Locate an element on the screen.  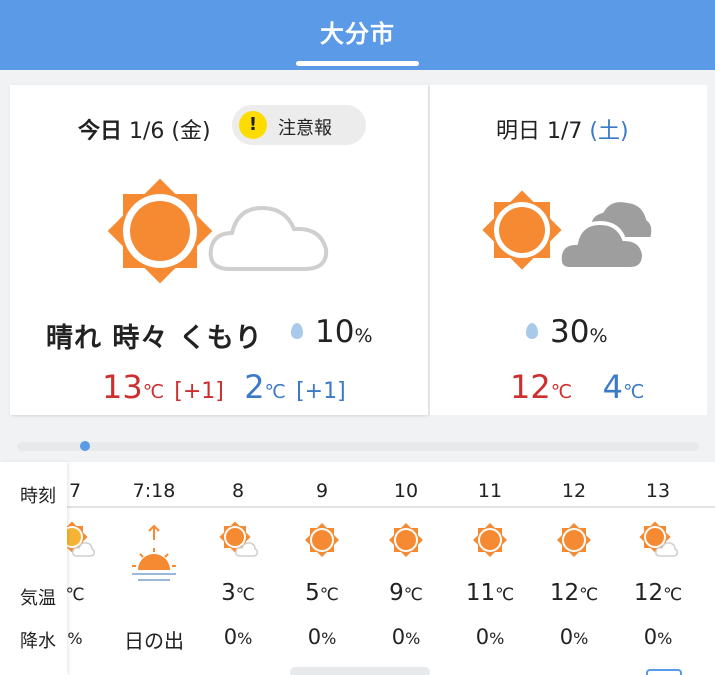
hour-time: 11 is located at coordinates (490, 491).